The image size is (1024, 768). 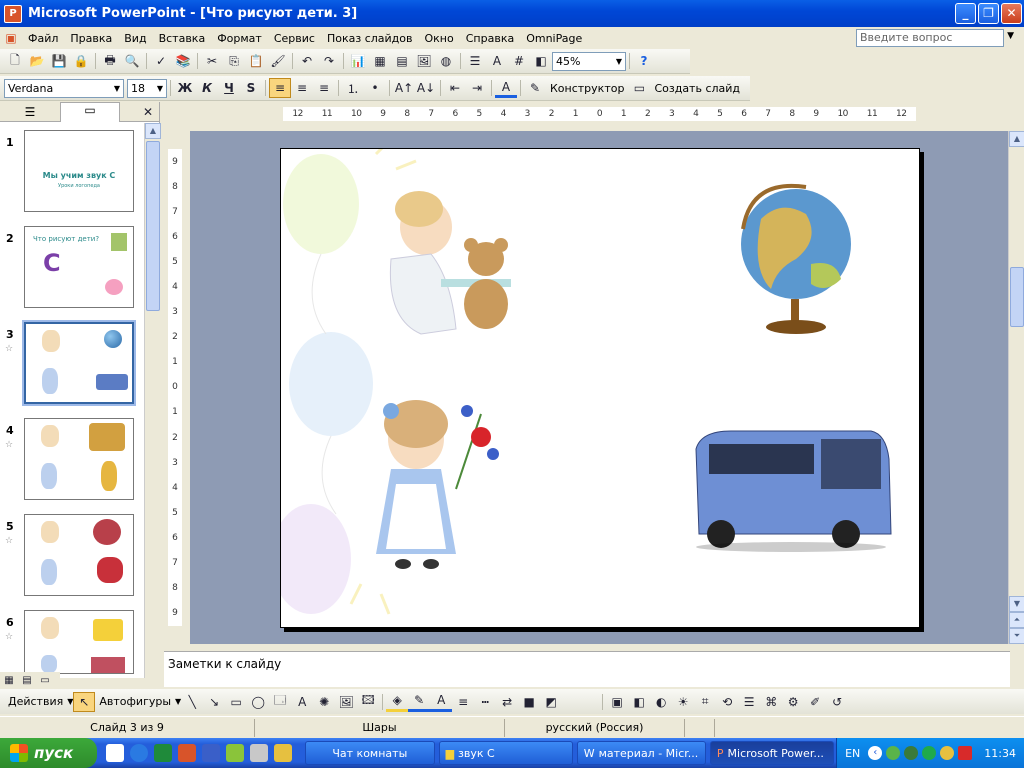 I want to click on reset-picture-icon: ↺, so click(x=837, y=702).